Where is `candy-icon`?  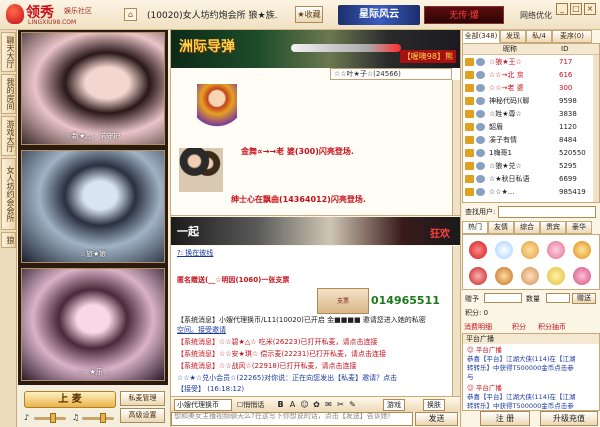 candy-icon is located at coordinates (530, 276).